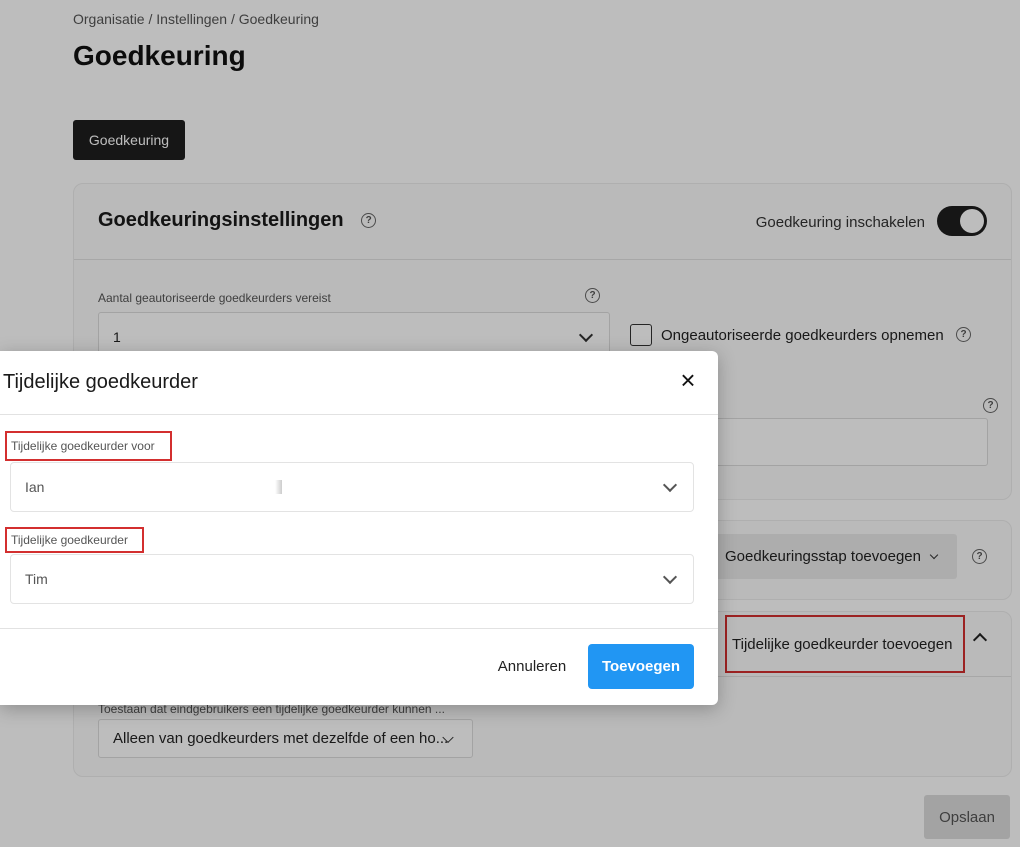  I want to click on approver-for-value: Ian, so click(35, 487).